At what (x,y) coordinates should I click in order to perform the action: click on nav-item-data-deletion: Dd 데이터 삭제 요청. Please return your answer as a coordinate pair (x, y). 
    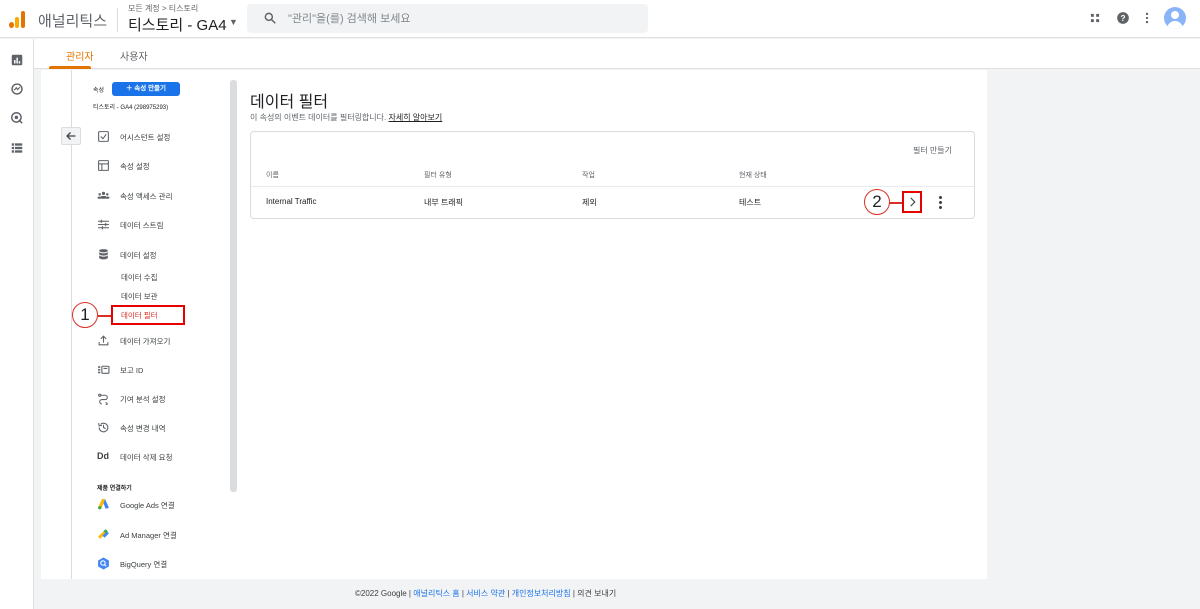
    Looking at the image, I should click on (162, 457).